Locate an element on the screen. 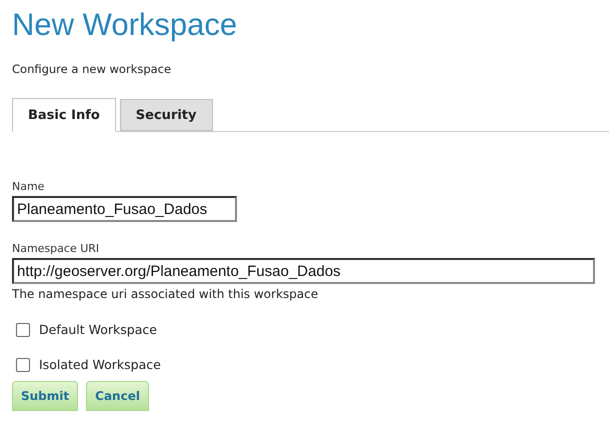 The height and width of the screenshot is (423, 609). tab: Basic Info is located at coordinates (64, 115).